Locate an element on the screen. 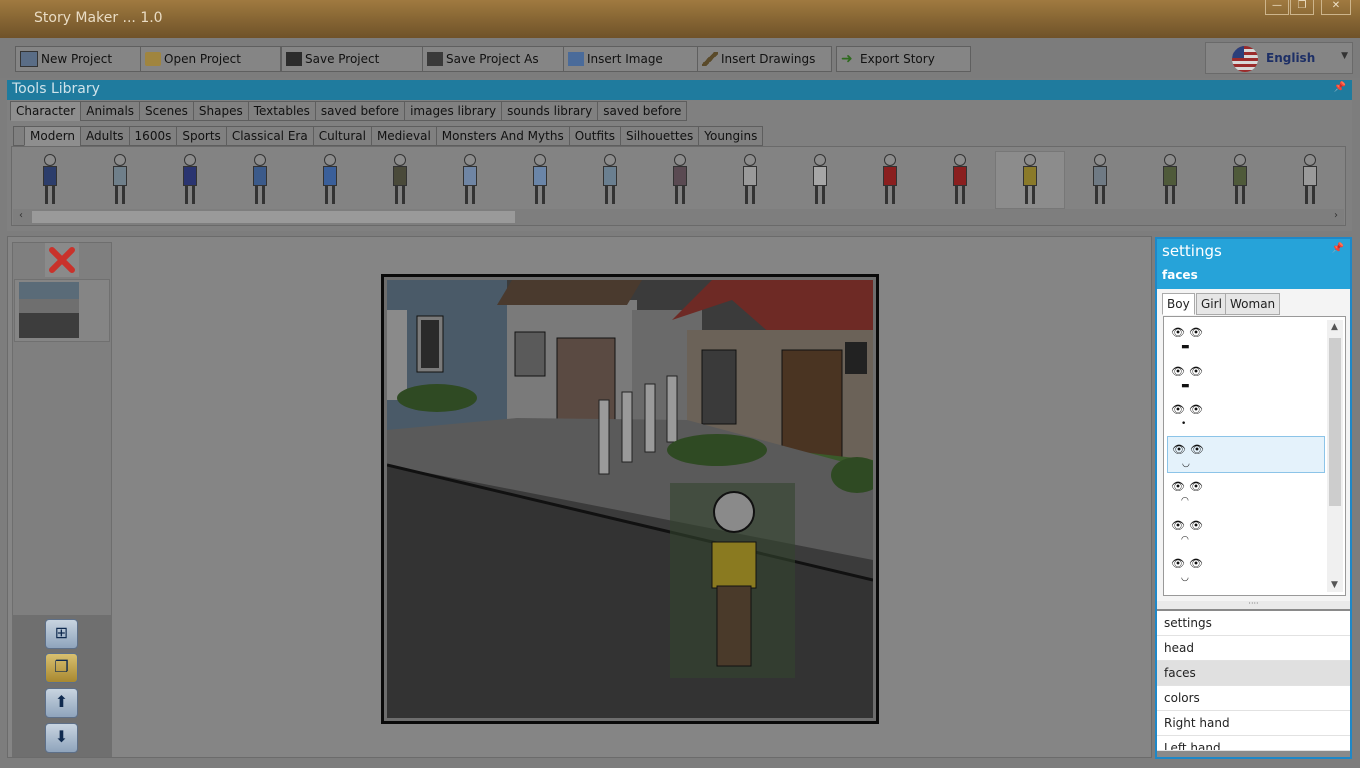 This screenshot has width=1360, height=768. insert-drawings-label: Insert Drawings is located at coordinates (768, 59).